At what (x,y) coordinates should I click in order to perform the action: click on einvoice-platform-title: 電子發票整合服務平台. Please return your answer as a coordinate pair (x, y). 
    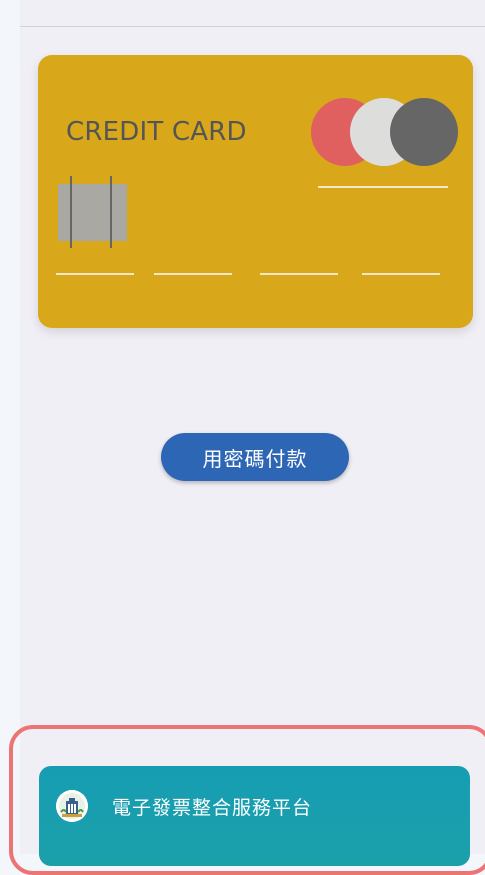
    Looking at the image, I should click on (212, 808).